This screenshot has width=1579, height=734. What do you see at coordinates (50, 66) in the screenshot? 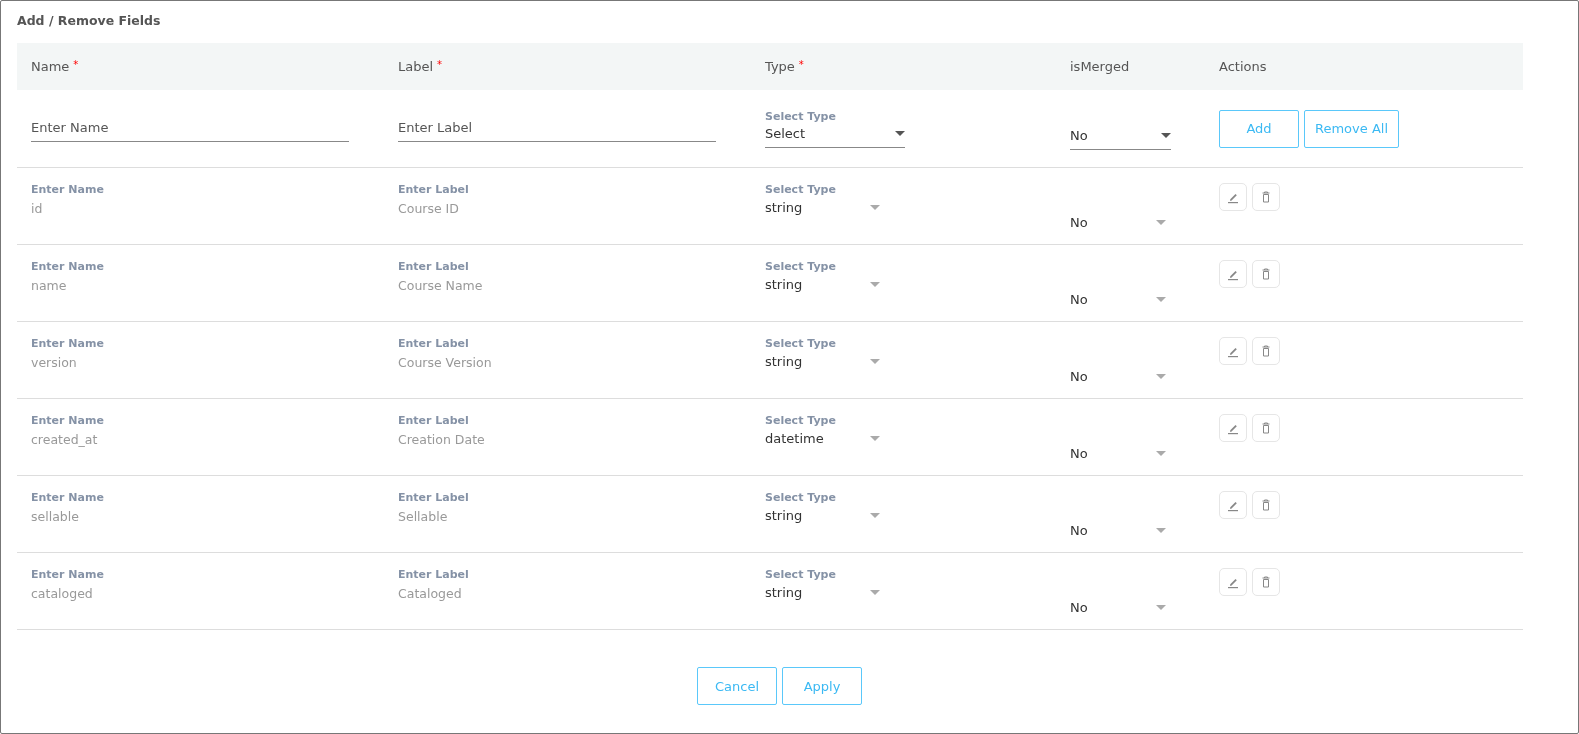
I see `column-header: Name` at bounding box center [50, 66].